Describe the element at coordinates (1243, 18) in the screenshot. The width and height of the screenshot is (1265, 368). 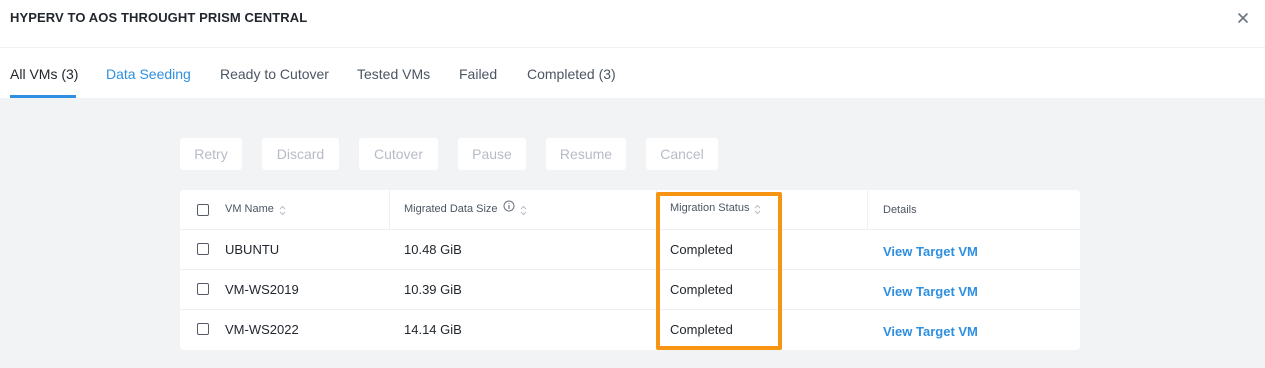
I see `close-icon` at that location.